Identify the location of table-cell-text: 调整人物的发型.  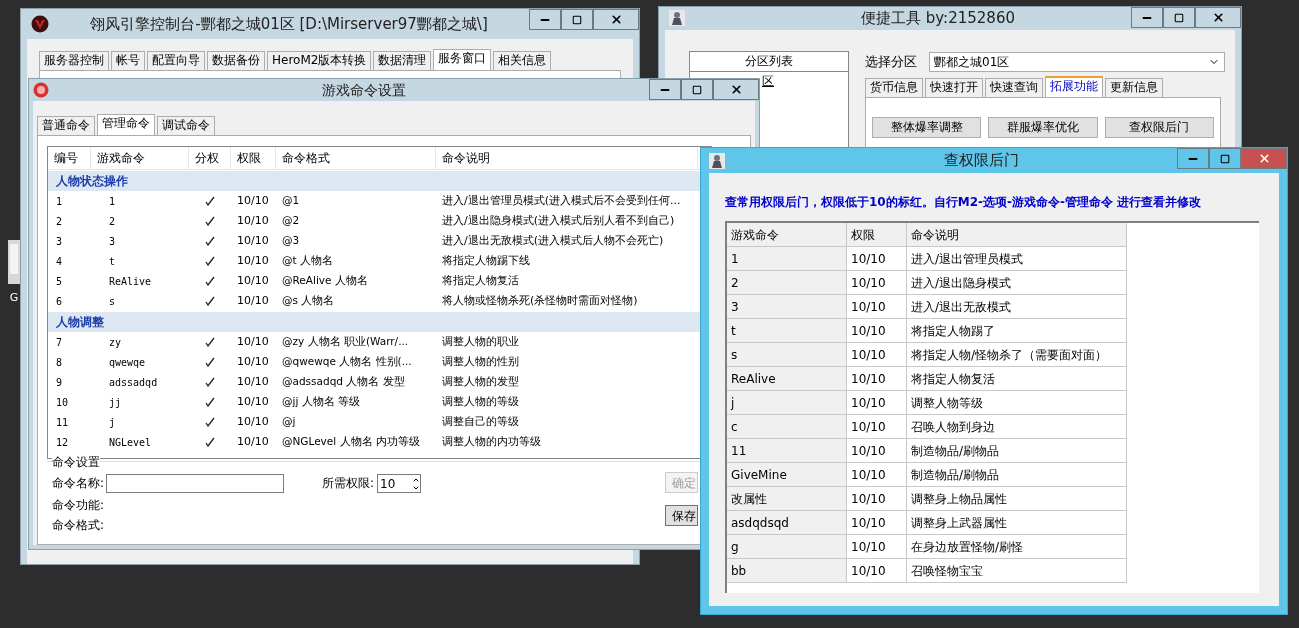
(480, 381).